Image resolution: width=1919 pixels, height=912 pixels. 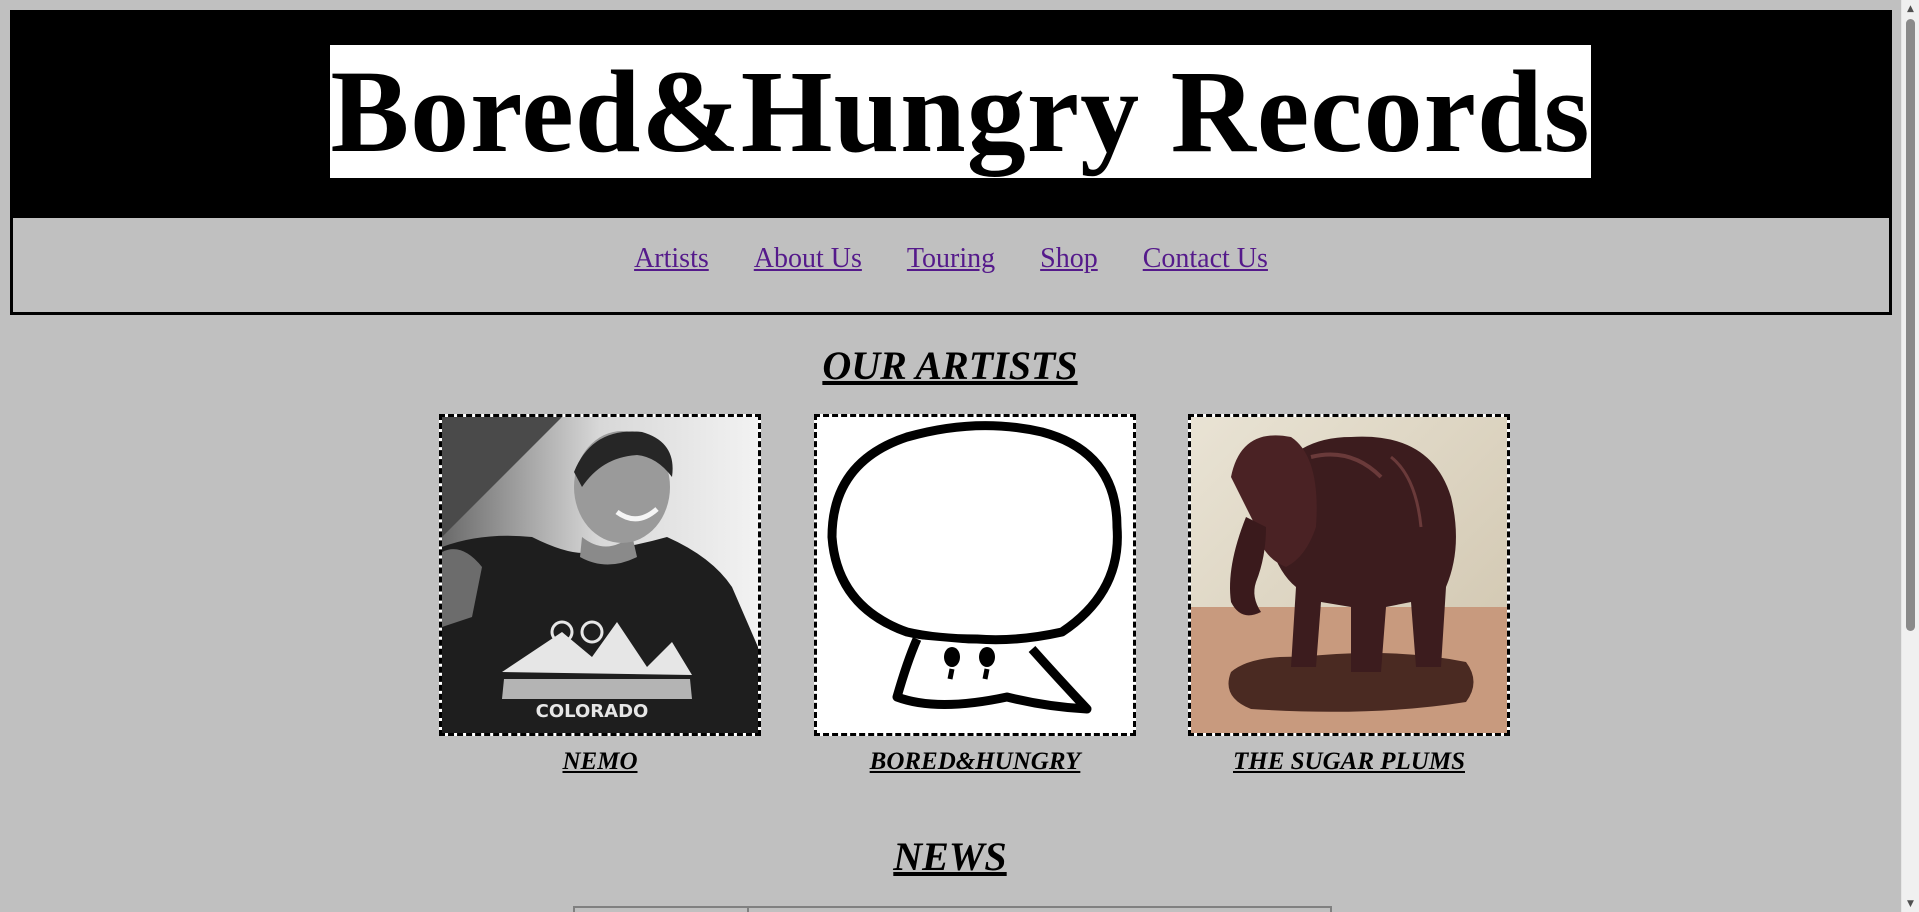 I want to click on artist-image-bored-hungry, so click(x=975, y=575).